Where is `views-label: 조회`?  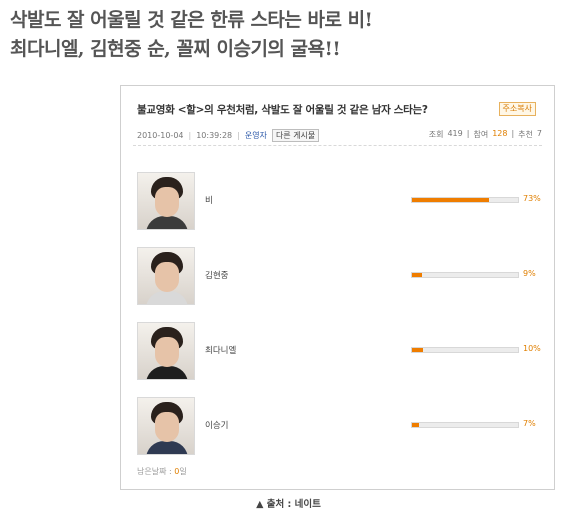 views-label: 조회 is located at coordinates (436, 134).